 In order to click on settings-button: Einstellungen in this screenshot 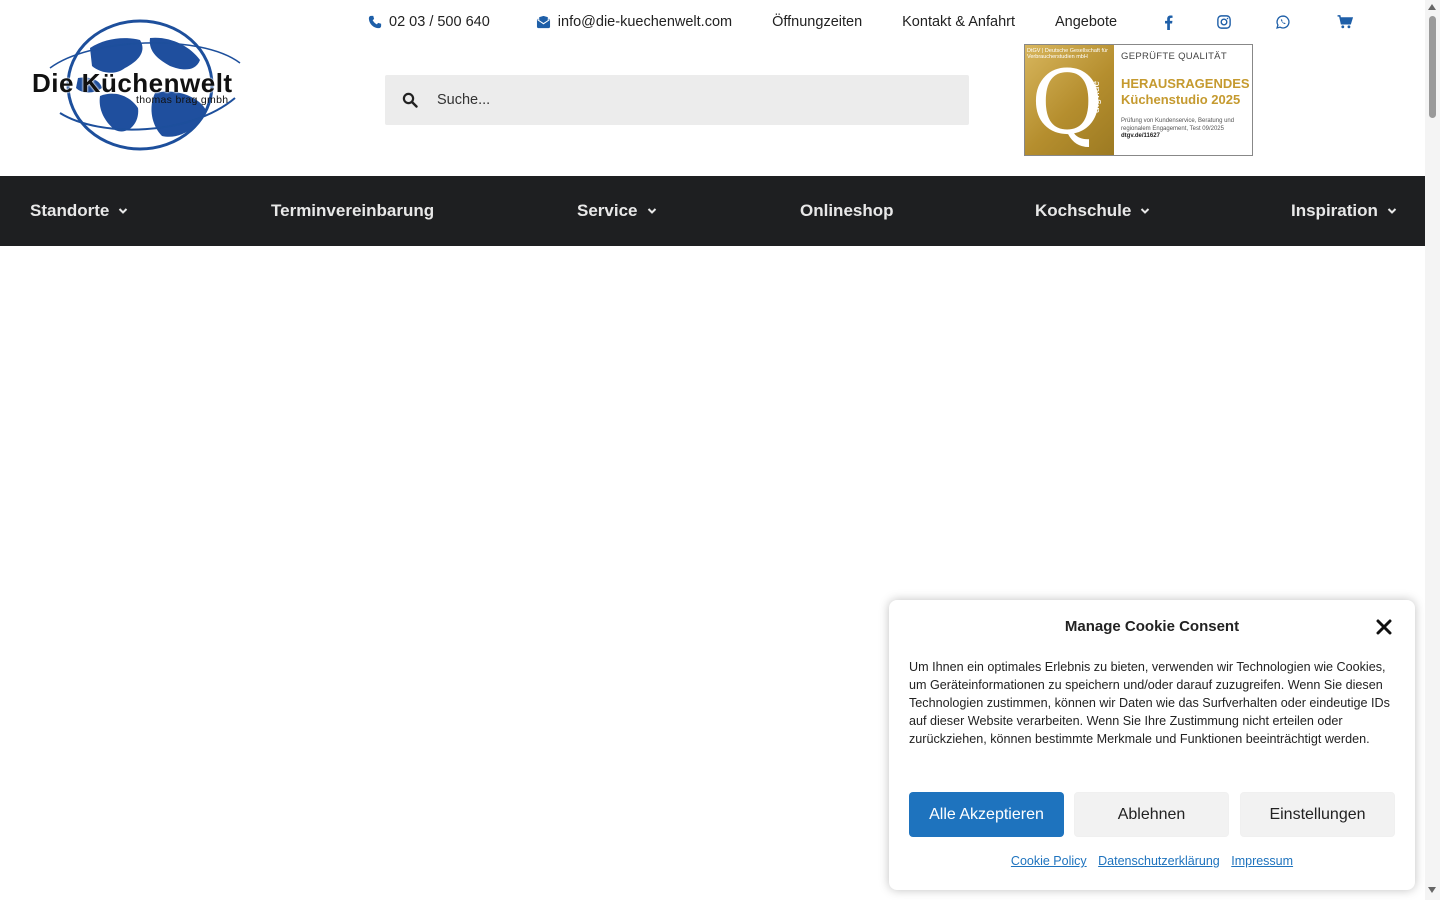, I will do `click(1317, 814)`.